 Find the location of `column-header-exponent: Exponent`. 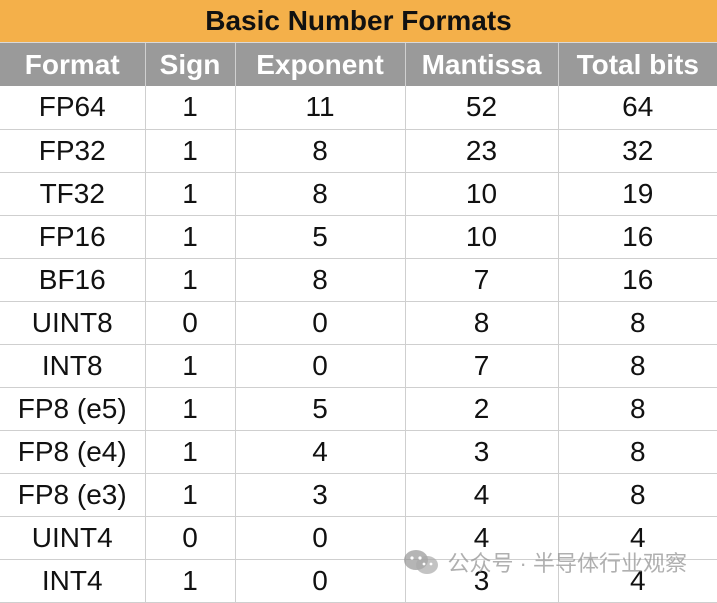

column-header-exponent: Exponent is located at coordinates (320, 64).